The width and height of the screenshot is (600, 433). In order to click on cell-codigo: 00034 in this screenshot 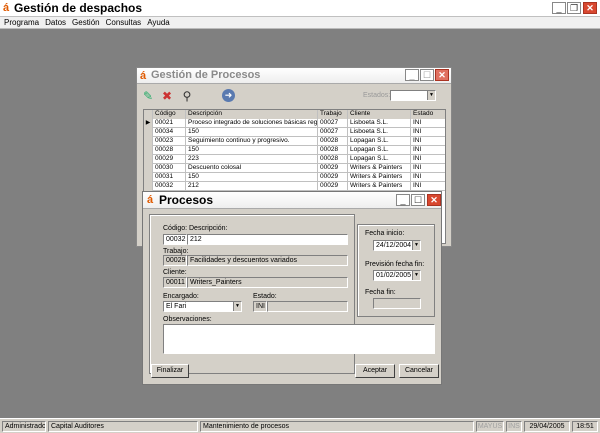, I will do `click(169, 132)`.